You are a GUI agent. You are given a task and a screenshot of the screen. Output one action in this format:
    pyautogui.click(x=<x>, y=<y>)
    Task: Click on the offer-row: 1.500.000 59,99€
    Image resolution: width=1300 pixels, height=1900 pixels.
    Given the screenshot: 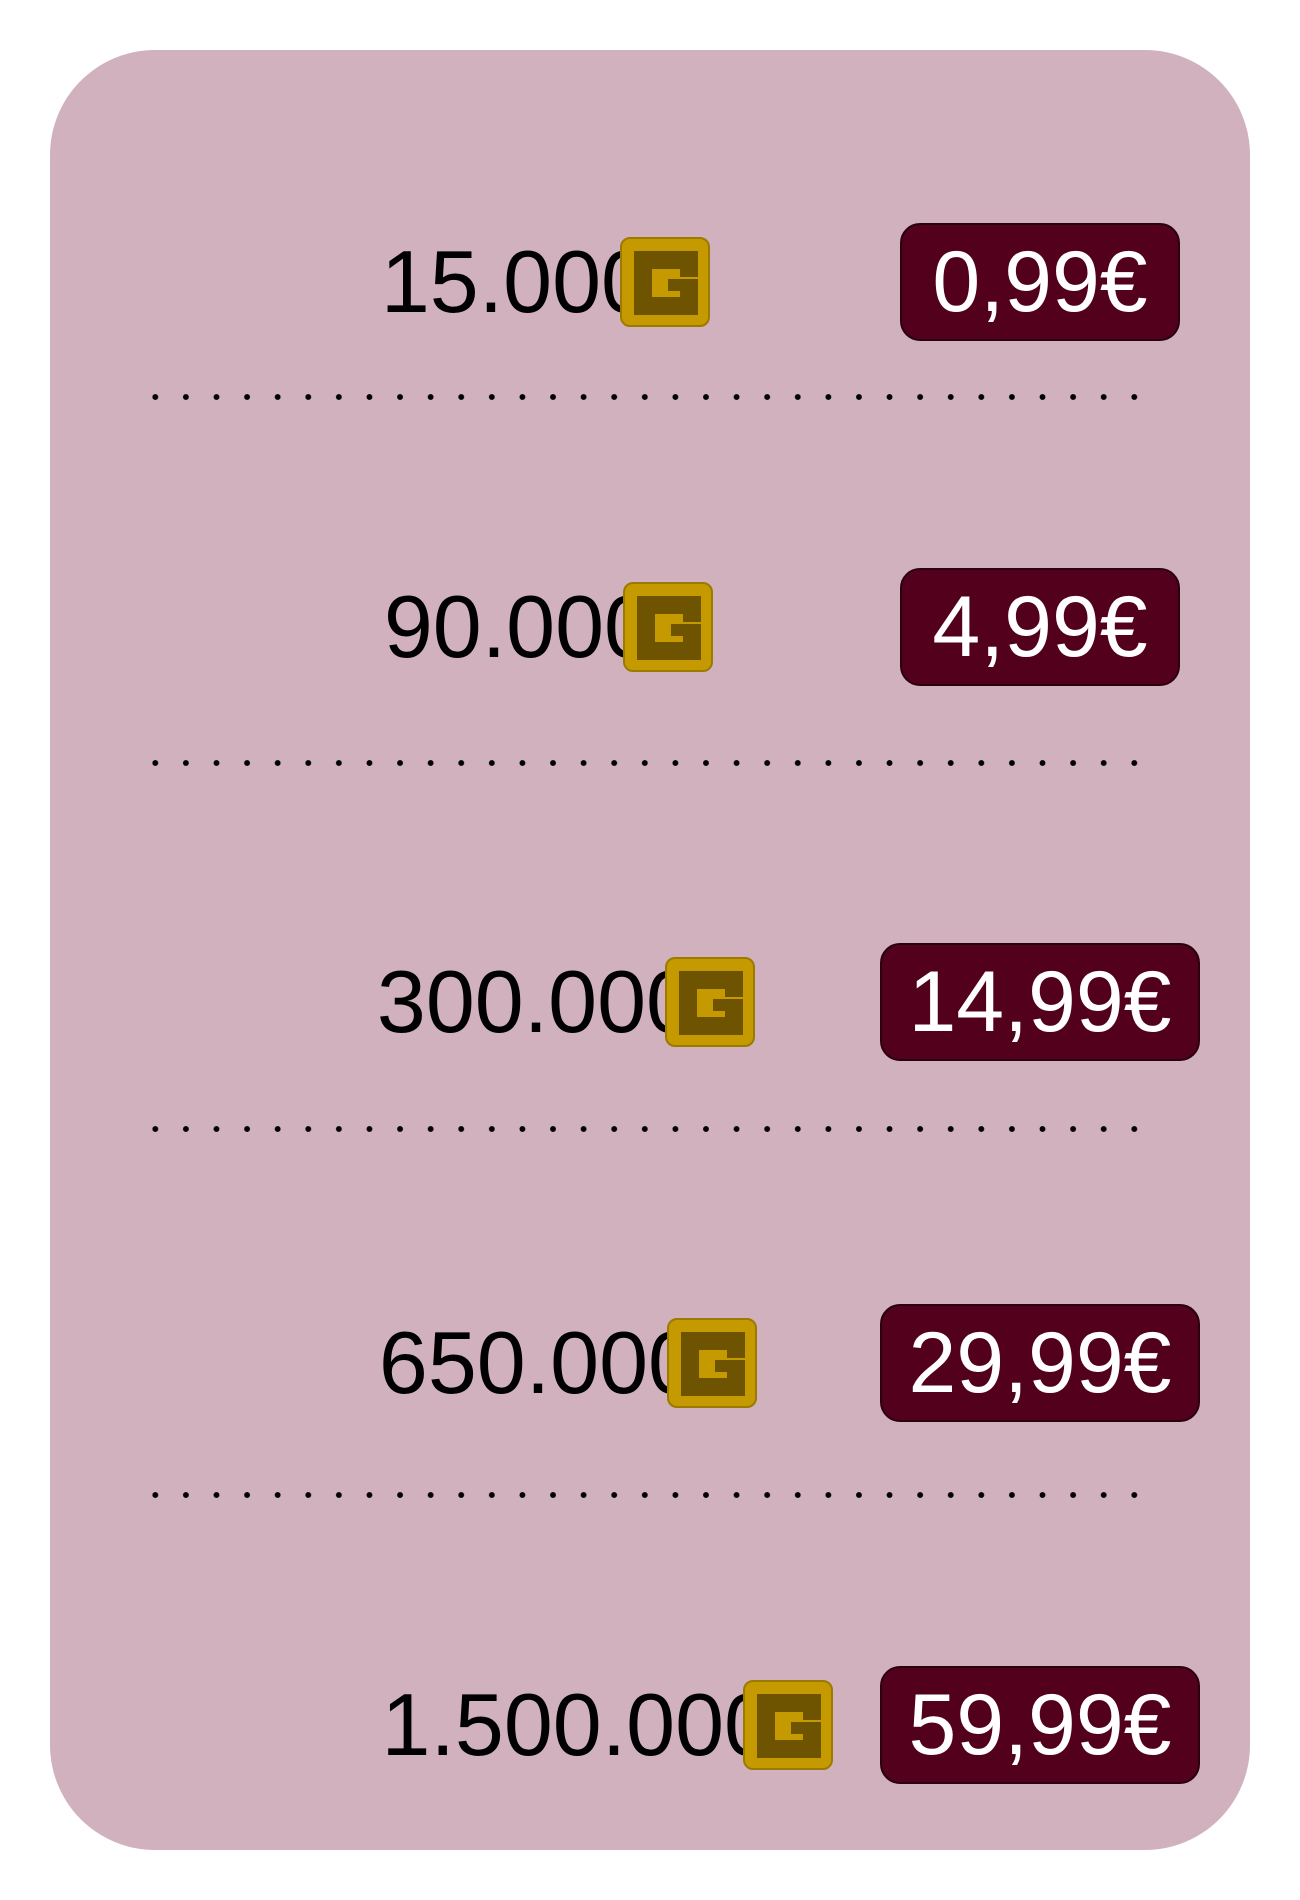 What is the action you would take?
    pyautogui.click(x=650, y=1725)
    